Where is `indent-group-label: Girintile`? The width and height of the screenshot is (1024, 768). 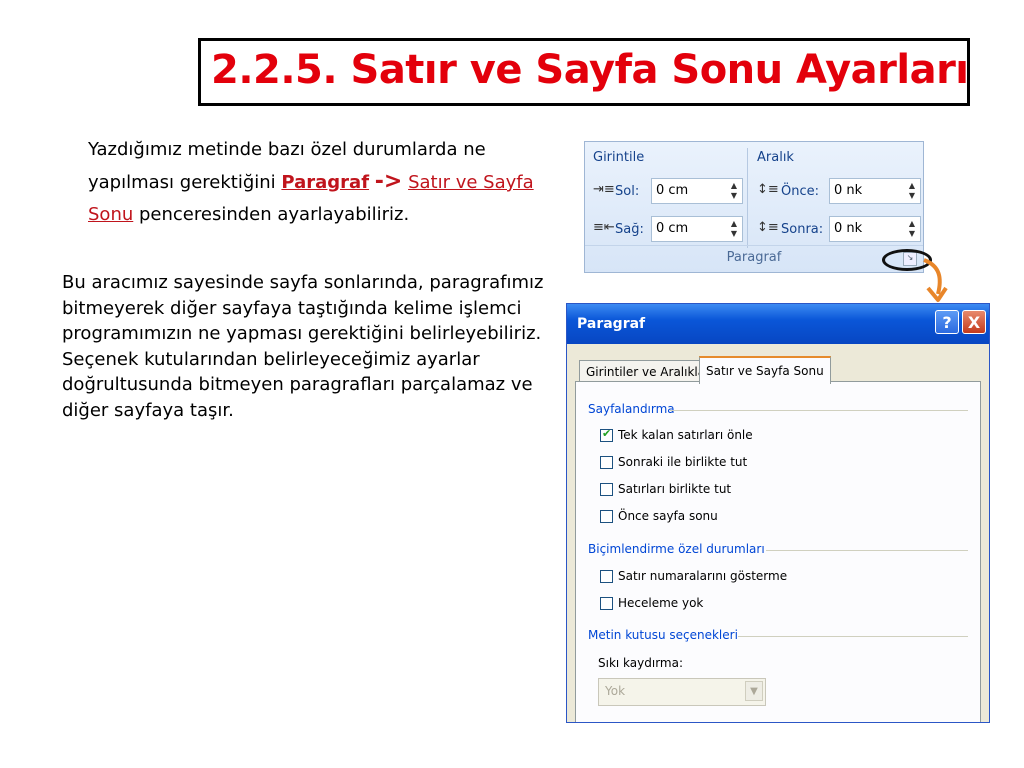 indent-group-label: Girintile is located at coordinates (619, 157).